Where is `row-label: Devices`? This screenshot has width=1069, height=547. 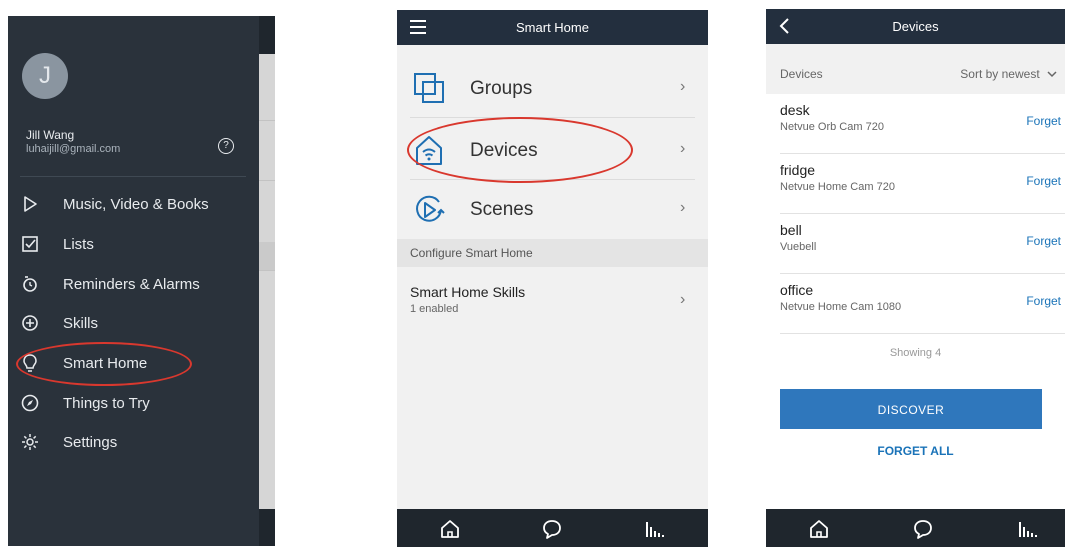 row-label: Devices is located at coordinates (504, 150).